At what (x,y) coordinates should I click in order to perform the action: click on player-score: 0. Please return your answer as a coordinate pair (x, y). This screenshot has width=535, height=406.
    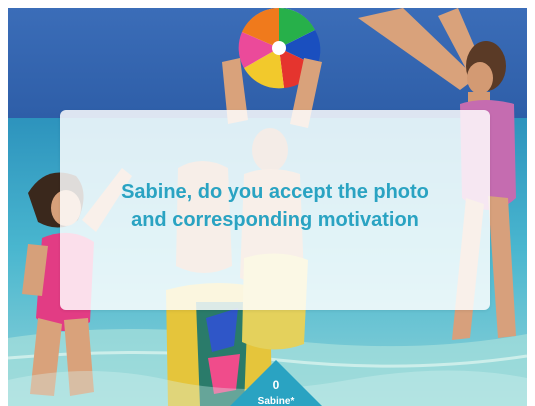
    Looking at the image, I should click on (276, 385).